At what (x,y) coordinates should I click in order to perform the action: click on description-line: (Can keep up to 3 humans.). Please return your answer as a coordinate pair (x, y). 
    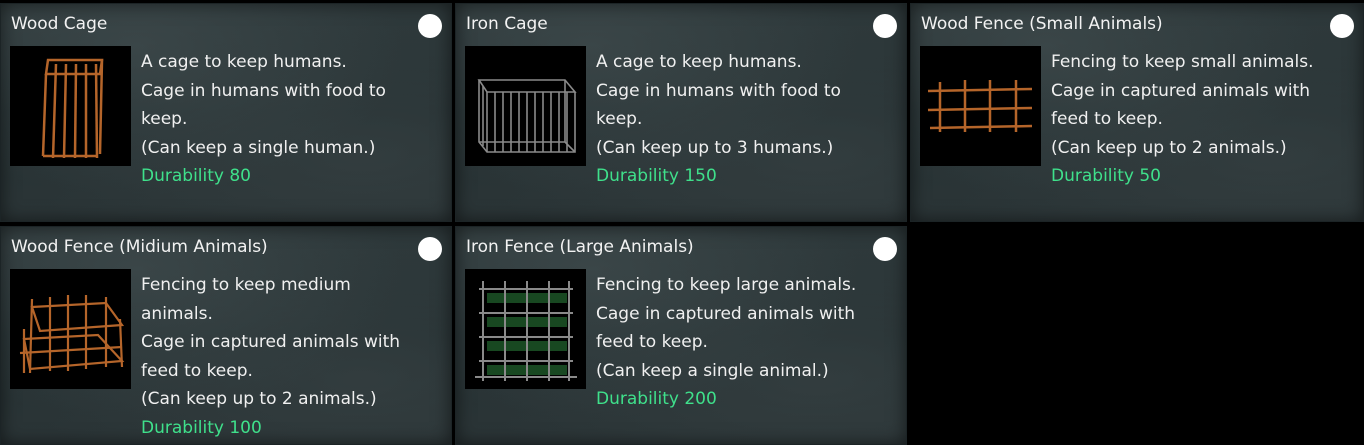
    Looking at the image, I should click on (715, 147).